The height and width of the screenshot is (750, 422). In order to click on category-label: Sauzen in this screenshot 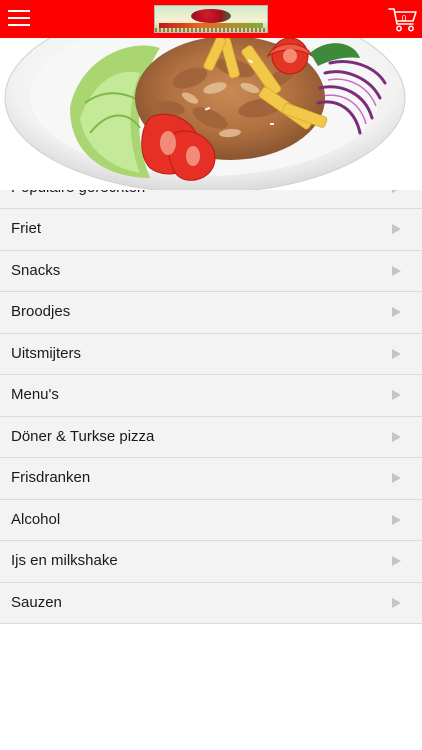, I will do `click(36, 602)`.